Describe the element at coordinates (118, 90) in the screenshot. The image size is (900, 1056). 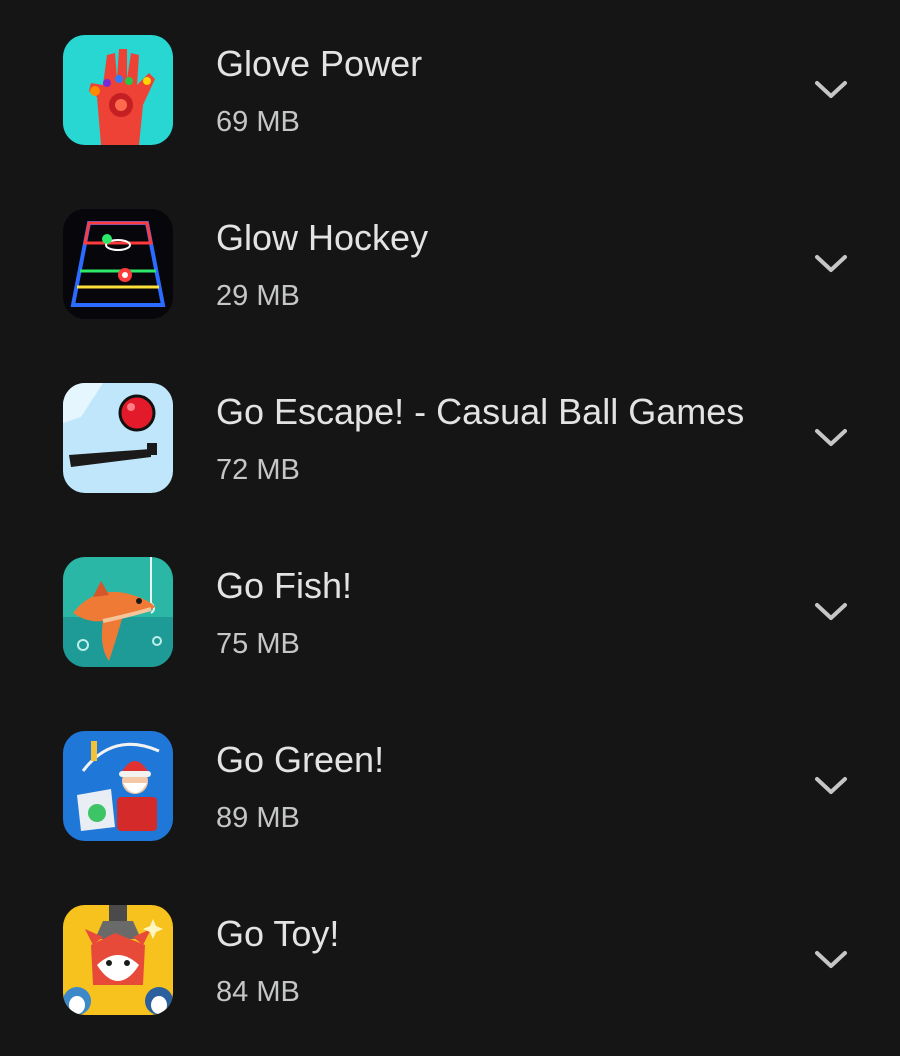
I see `glove-power-icon` at that location.